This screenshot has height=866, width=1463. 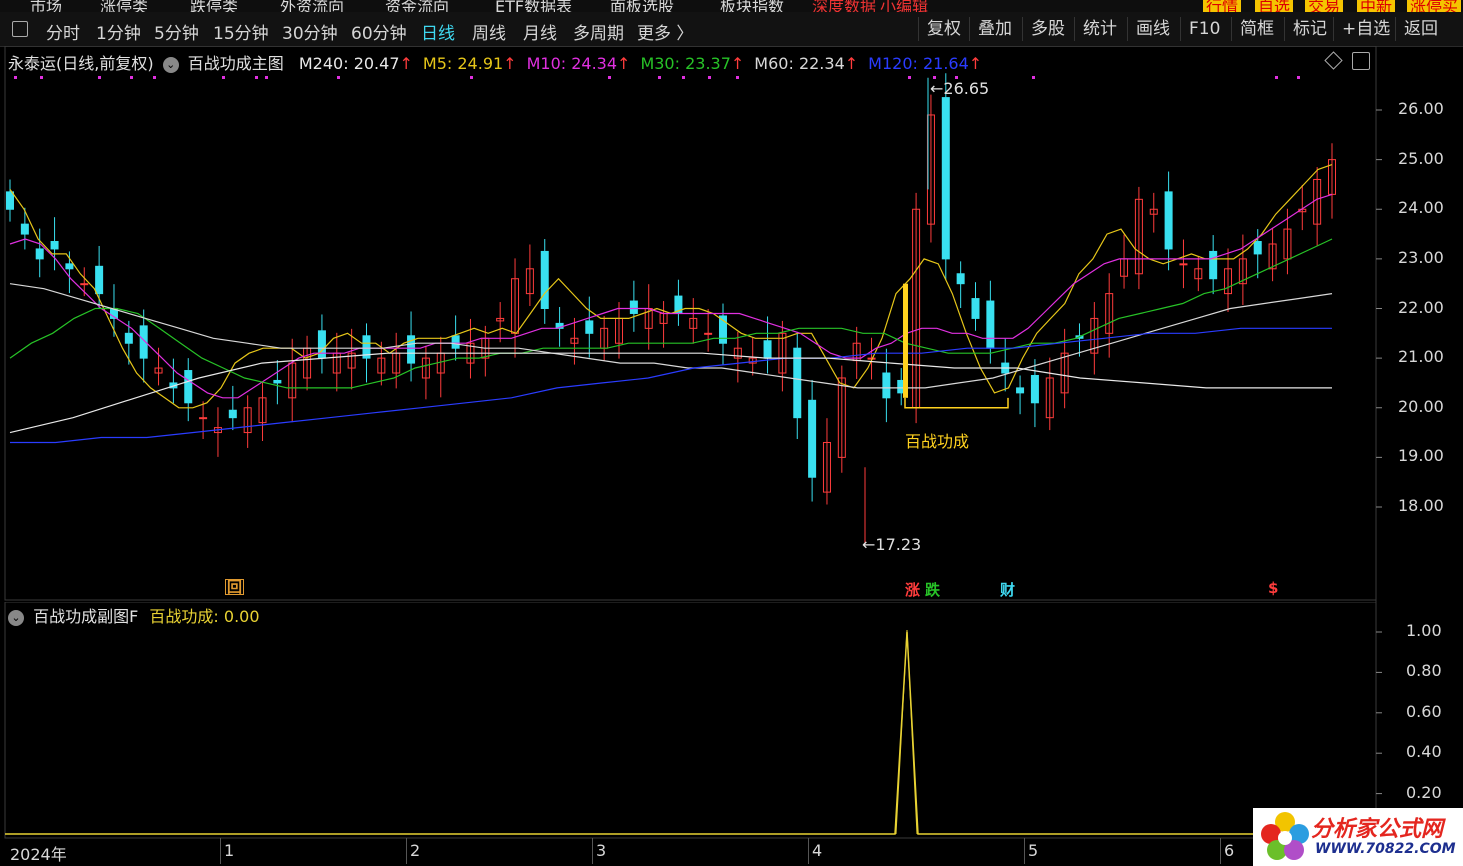 What do you see at coordinates (1424, 711) in the screenshot?
I see `sub-axis-label: 0.60` at bounding box center [1424, 711].